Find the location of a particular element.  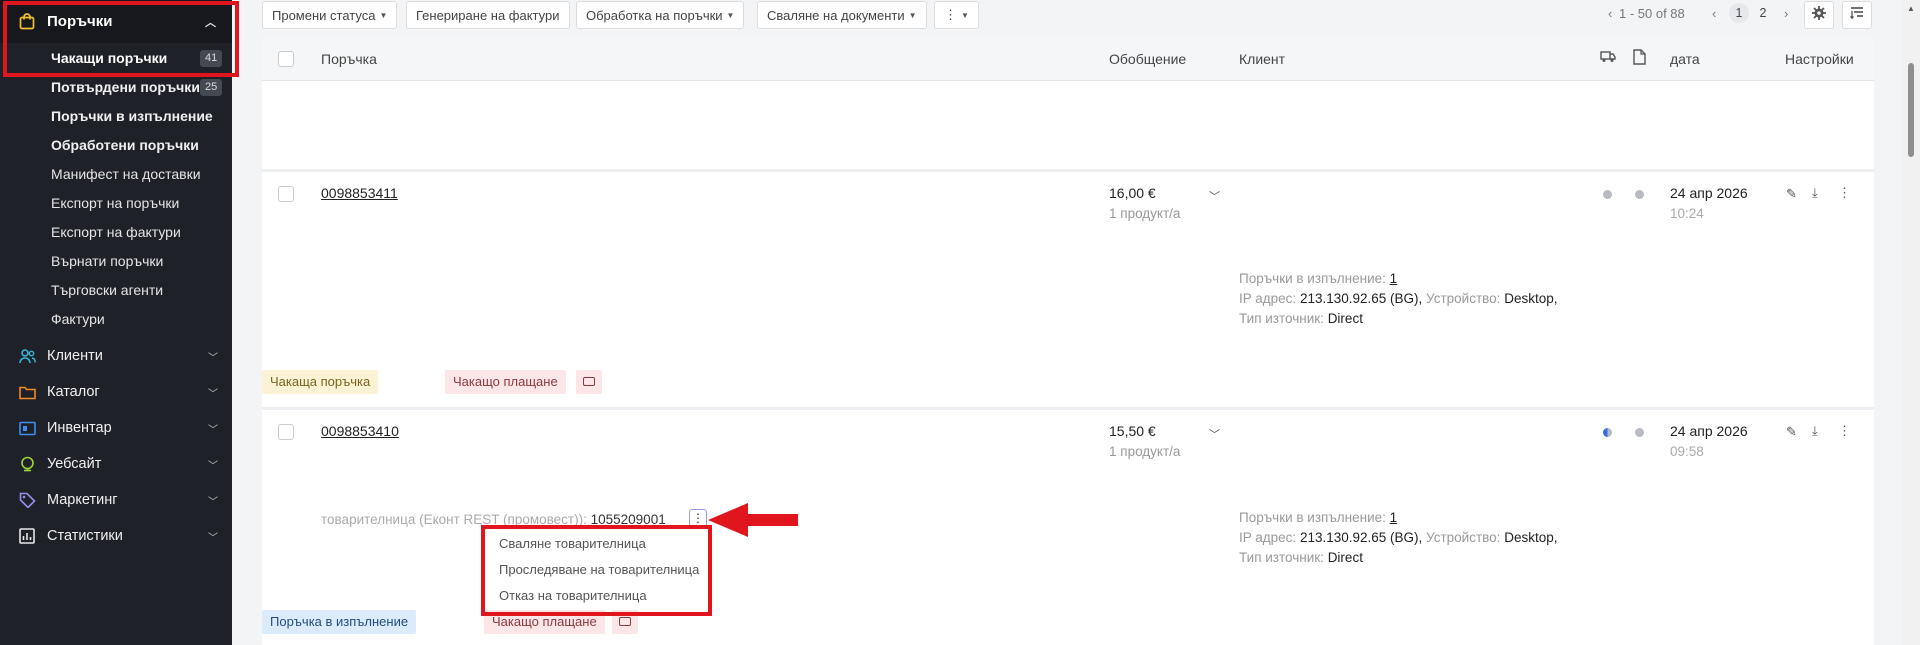

settings-button is located at coordinates (1819, 15).